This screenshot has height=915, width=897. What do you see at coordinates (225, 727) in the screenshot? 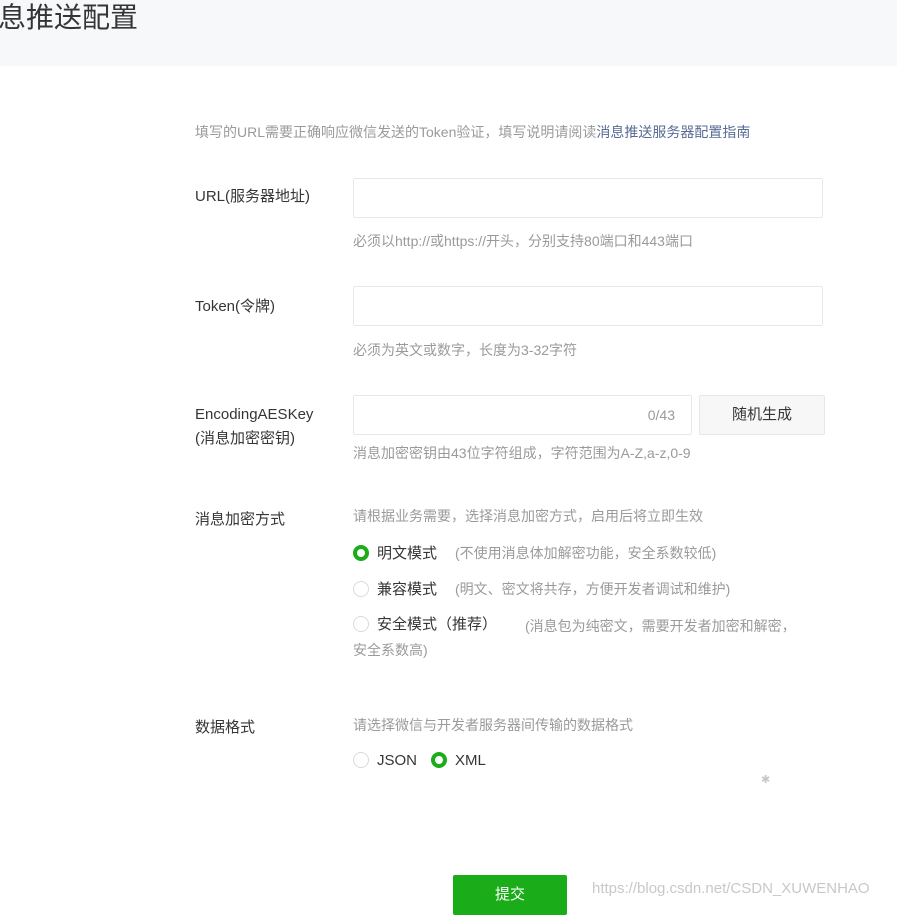
I see `data-format-label: 数据格式` at bounding box center [225, 727].